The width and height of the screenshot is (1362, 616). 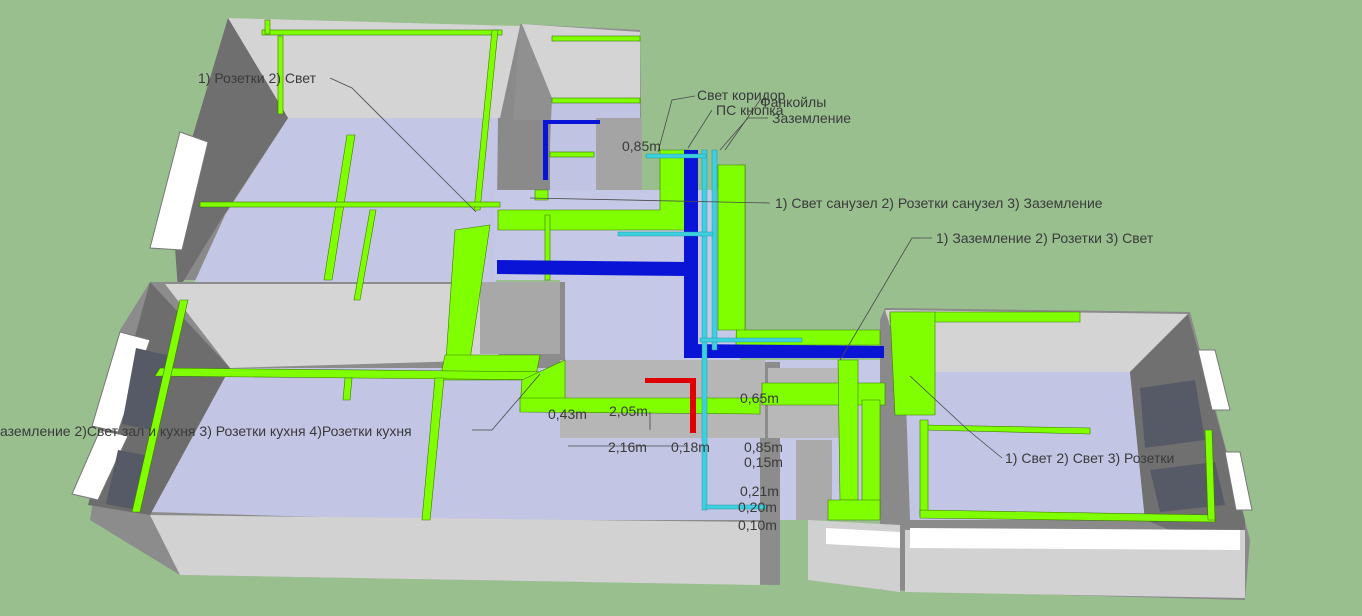 What do you see at coordinates (793, 102) in the screenshot?
I see `label-fankoyly: Фанкойлы` at bounding box center [793, 102].